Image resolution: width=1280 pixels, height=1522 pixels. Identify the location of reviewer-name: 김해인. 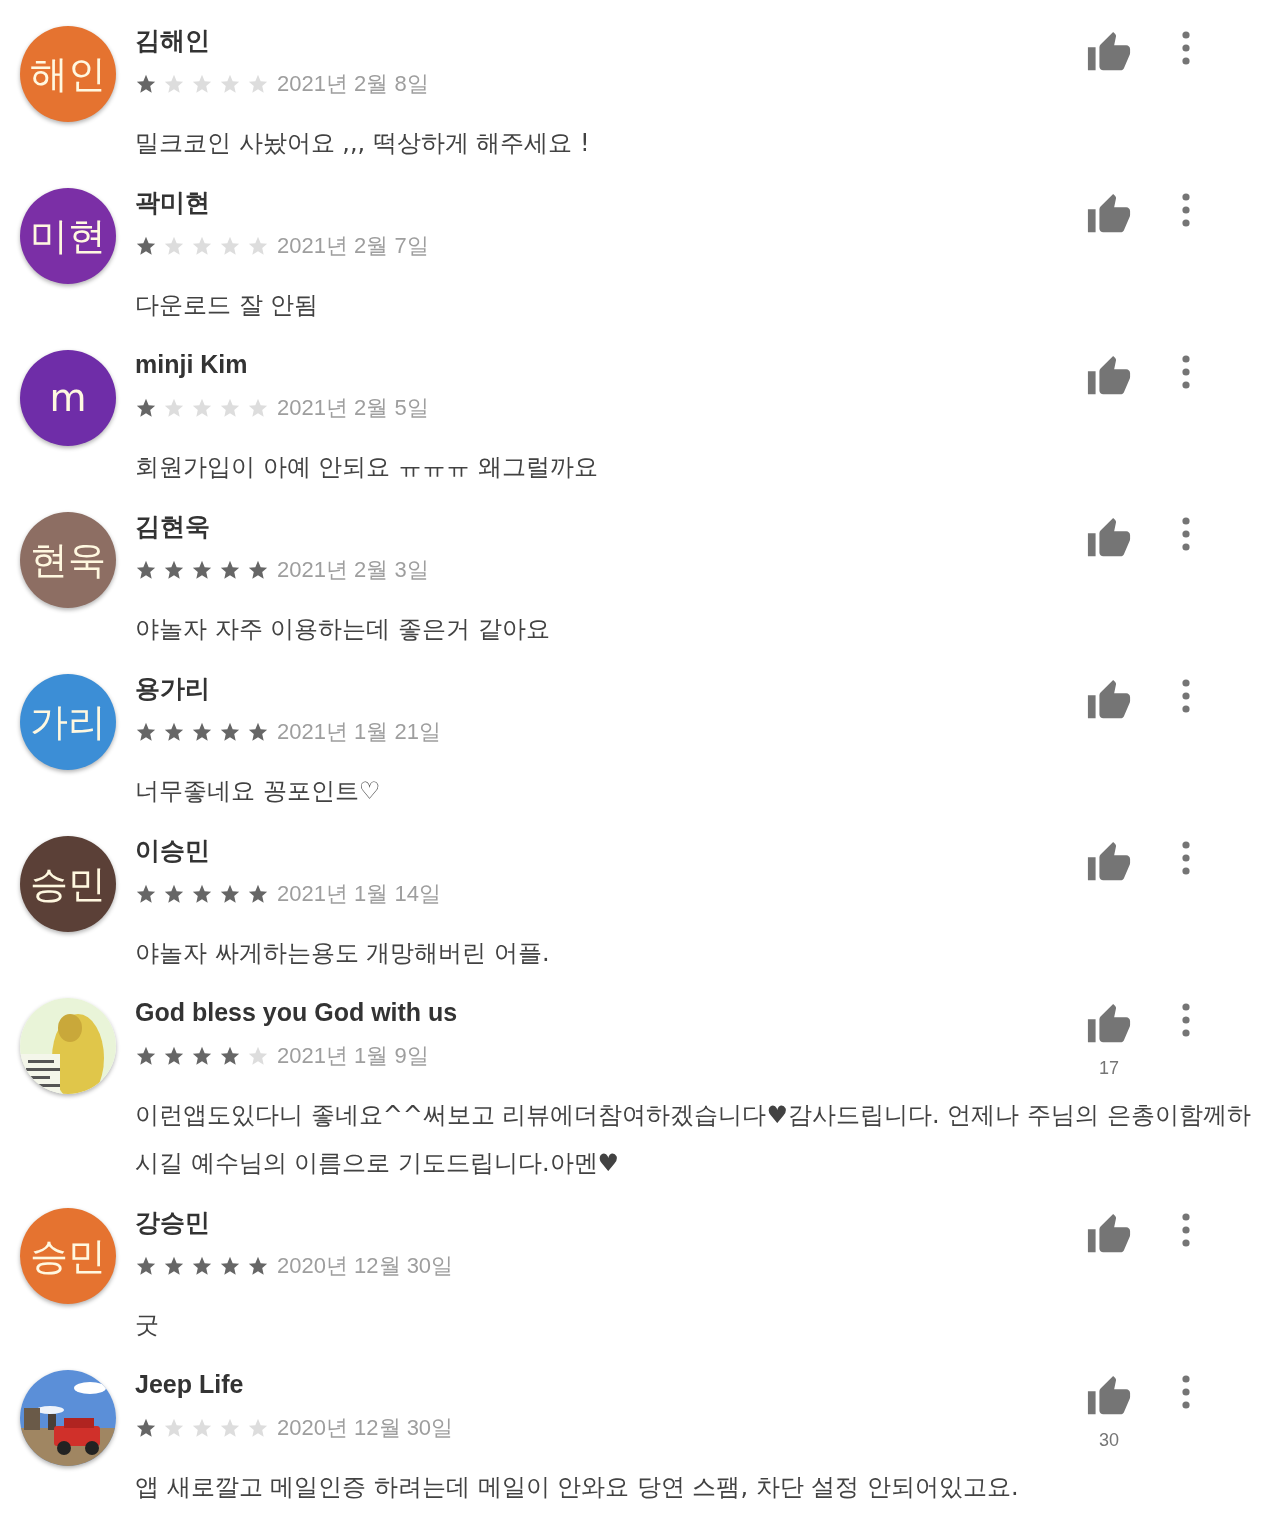
(173, 40).